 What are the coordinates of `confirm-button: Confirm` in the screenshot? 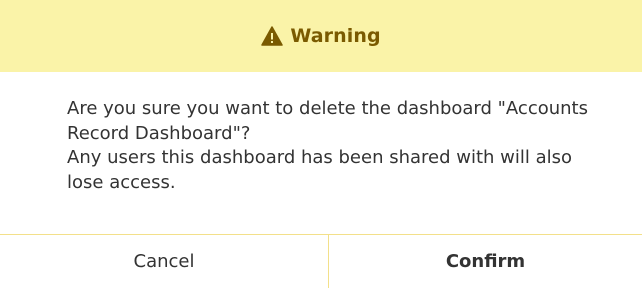 It's located at (485, 261).